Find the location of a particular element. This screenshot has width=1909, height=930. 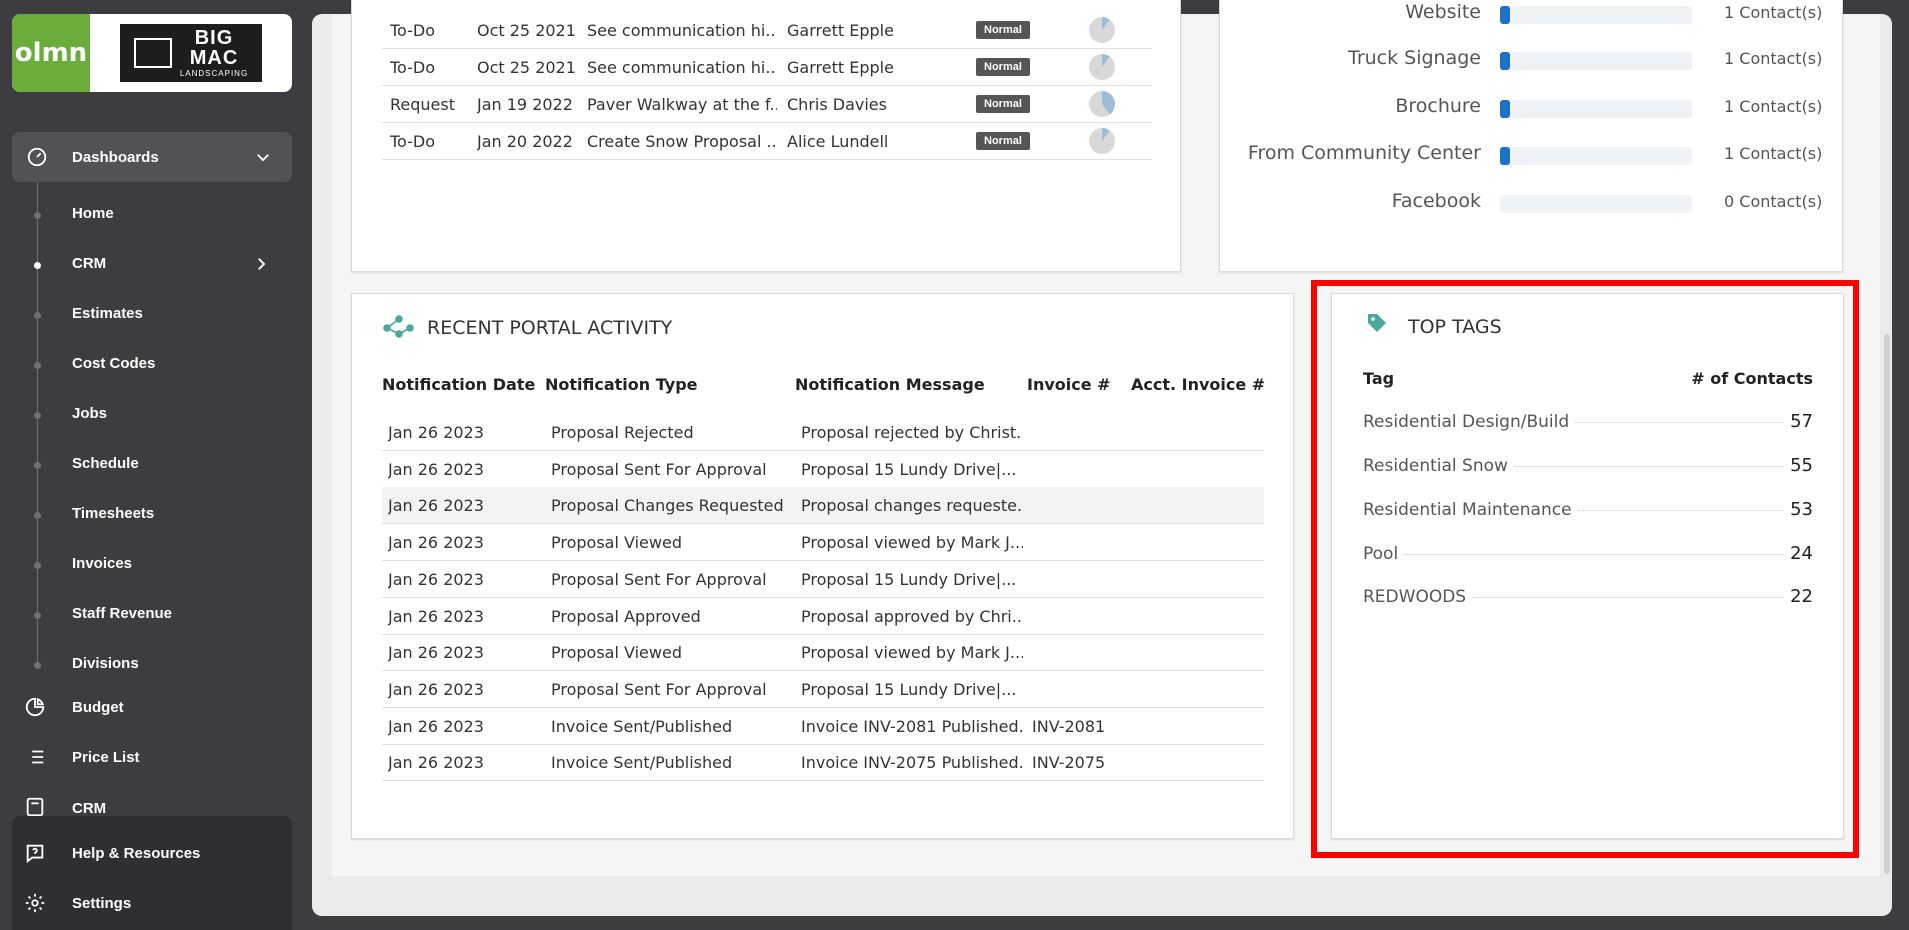

task-date: Jan 19 2022 is located at coordinates (525, 104).